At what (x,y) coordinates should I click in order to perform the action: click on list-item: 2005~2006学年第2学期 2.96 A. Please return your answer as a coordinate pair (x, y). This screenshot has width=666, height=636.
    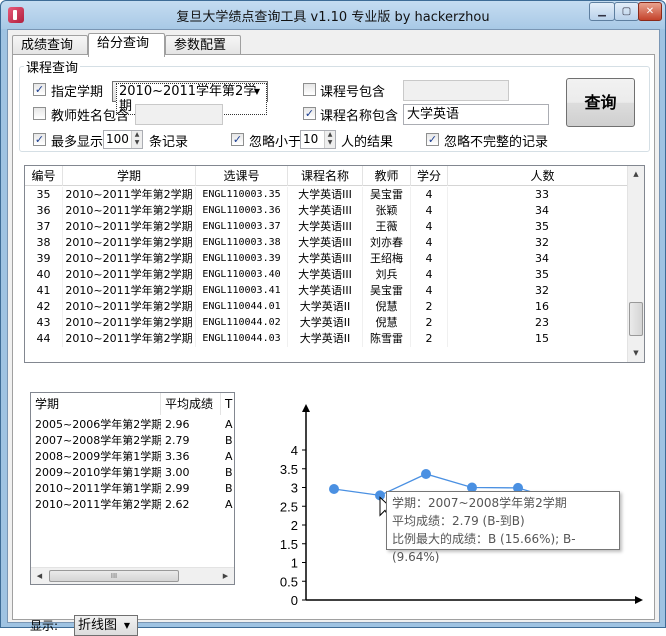
    Looking at the image, I should click on (132, 425).